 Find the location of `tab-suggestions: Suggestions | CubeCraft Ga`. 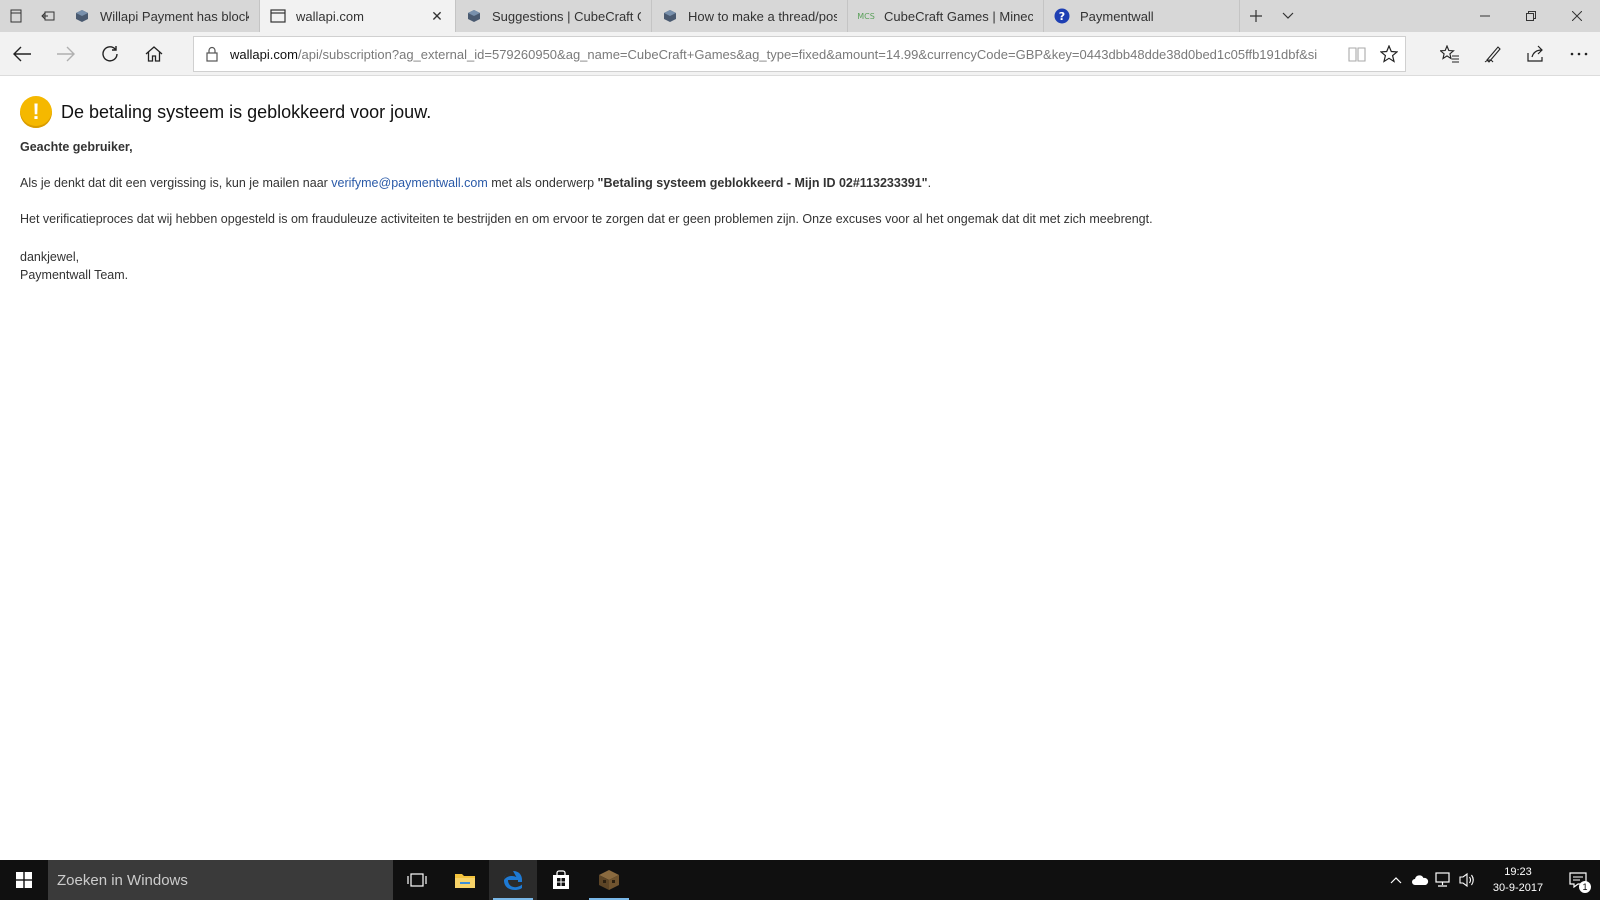

tab-suggestions: Suggestions | CubeCraft Ga is located at coordinates (554, 16).